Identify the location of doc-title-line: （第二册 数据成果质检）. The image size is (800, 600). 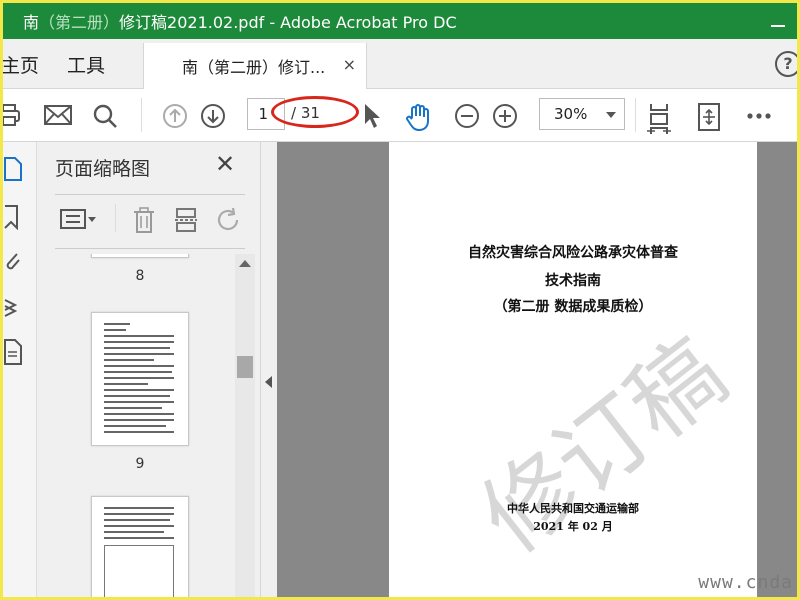
(573, 307).